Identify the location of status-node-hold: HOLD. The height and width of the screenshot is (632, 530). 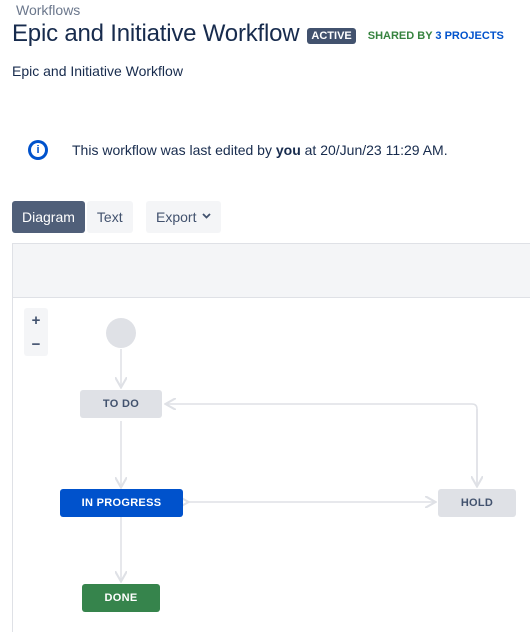
(477, 503).